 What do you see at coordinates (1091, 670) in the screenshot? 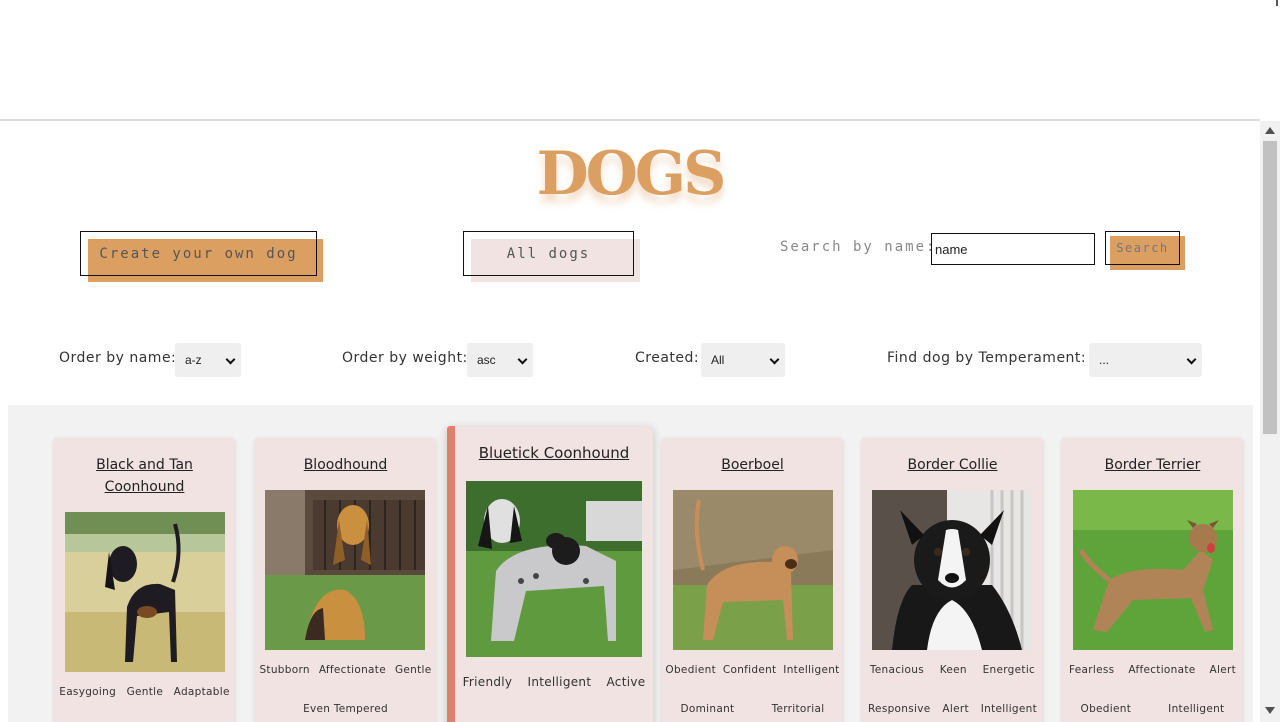
I see `temperament-tag: Fearless` at bounding box center [1091, 670].